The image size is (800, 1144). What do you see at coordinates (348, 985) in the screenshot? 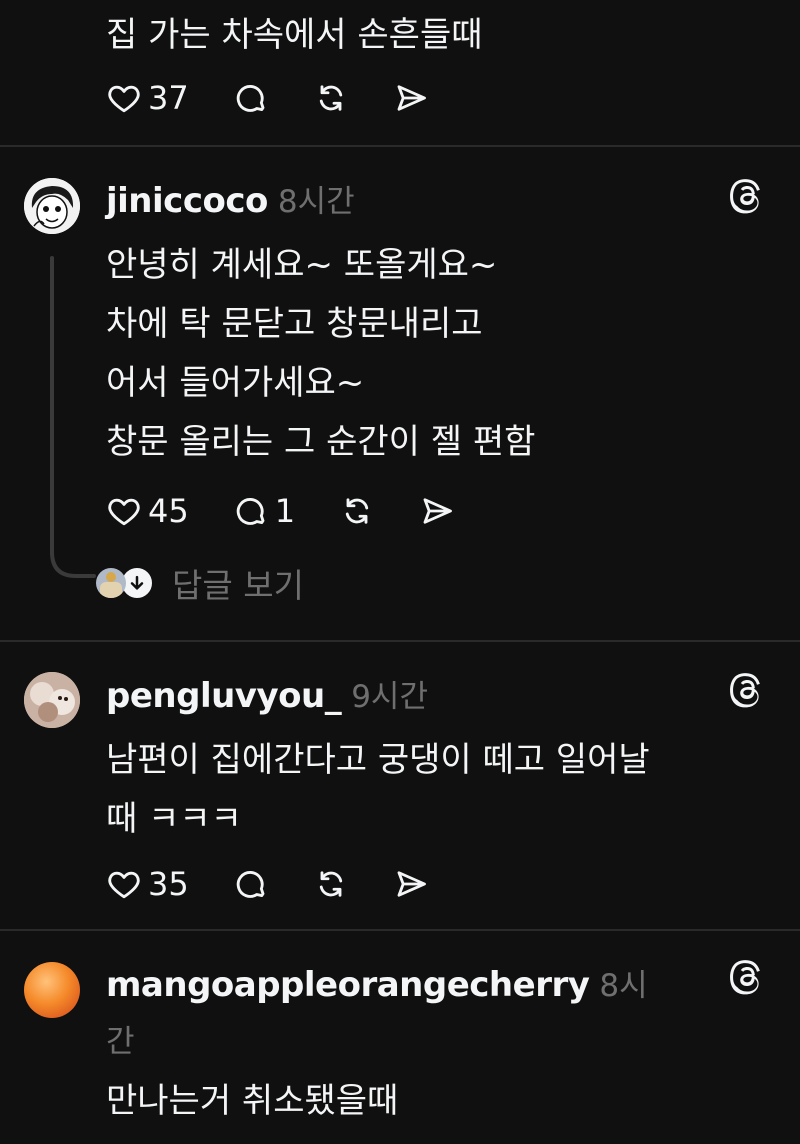
I see `username: mangoappleorangecherry` at bounding box center [348, 985].